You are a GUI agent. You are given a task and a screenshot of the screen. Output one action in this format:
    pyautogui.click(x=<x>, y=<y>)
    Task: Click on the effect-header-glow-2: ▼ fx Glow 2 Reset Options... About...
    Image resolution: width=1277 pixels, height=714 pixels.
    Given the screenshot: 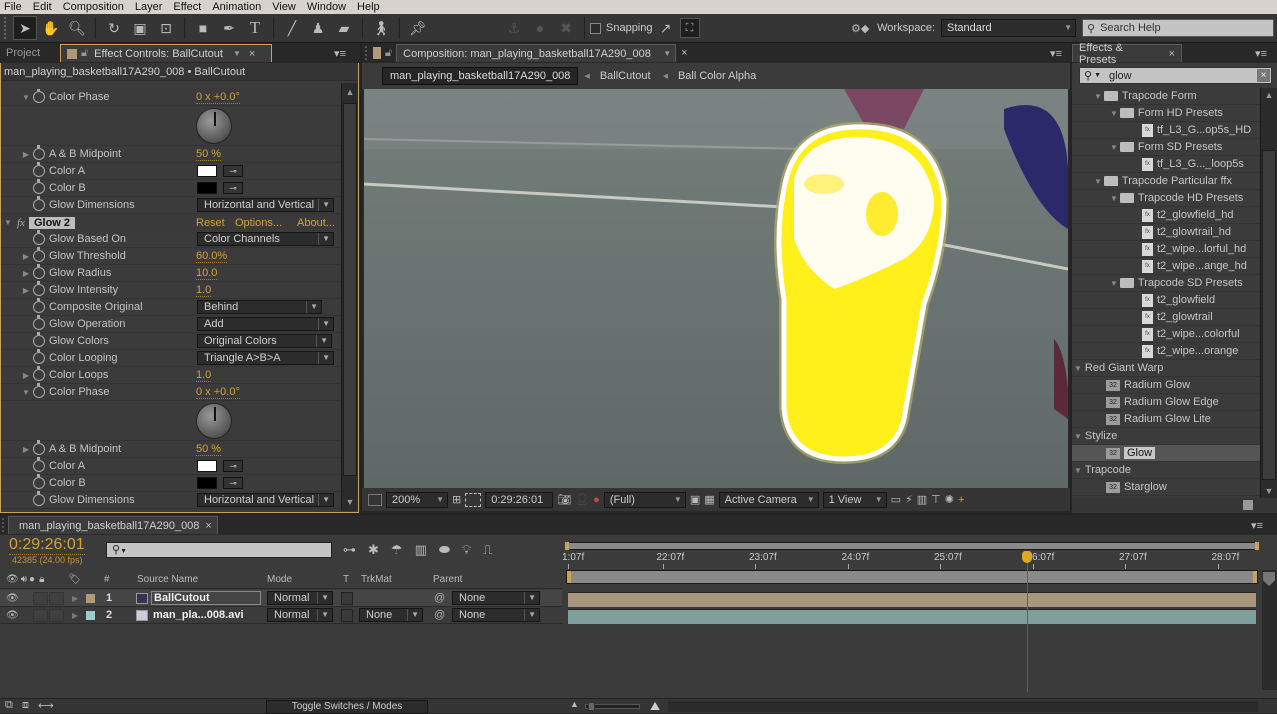 What is the action you would take?
    pyautogui.click(x=171, y=222)
    